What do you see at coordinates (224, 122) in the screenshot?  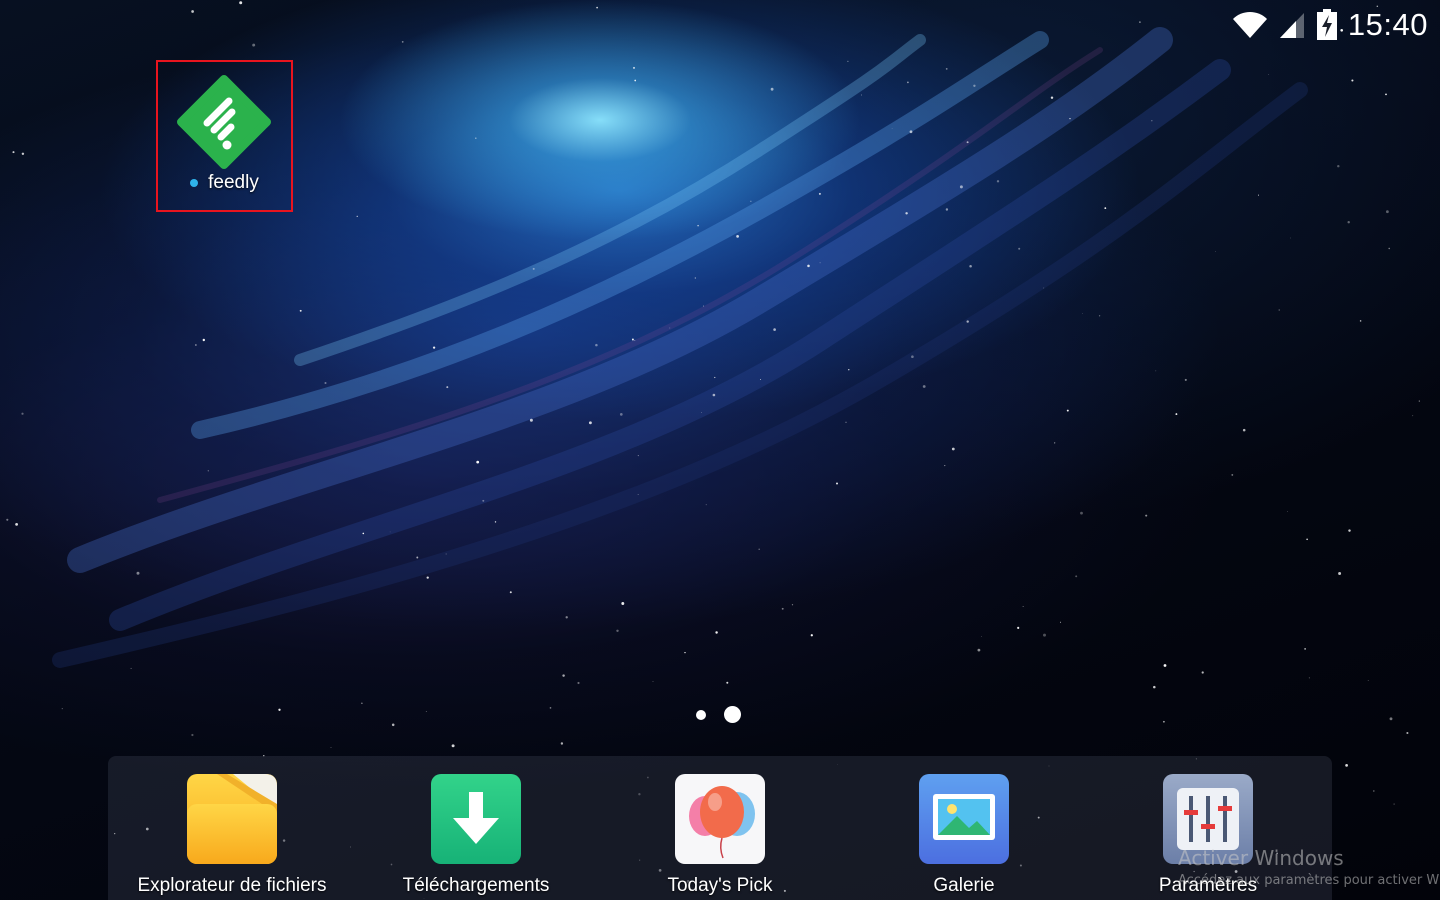 I see `feedly-icon` at bounding box center [224, 122].